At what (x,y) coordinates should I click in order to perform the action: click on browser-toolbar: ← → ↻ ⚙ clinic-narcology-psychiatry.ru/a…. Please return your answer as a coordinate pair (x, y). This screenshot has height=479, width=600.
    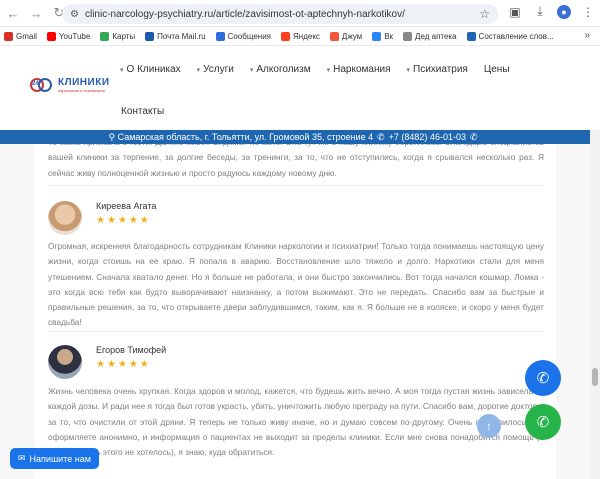
    Looking at the image, I should click on (300, 13).